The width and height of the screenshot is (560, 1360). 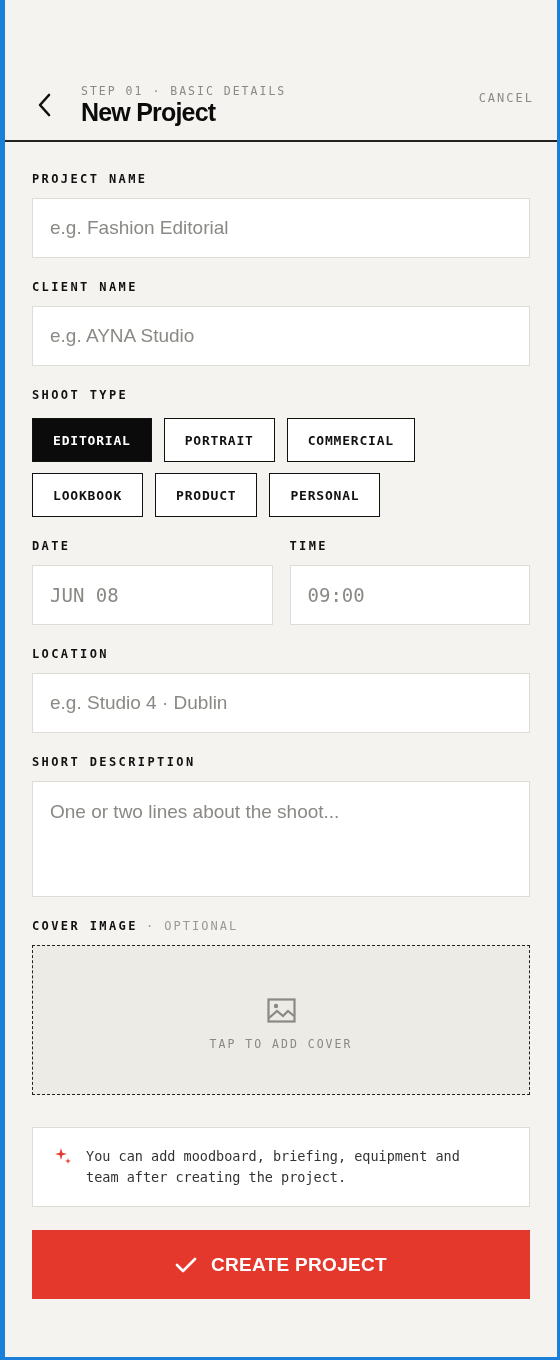 I want to click on create-project-button: CREATE PROJECT, so click(x=281, y=1264).